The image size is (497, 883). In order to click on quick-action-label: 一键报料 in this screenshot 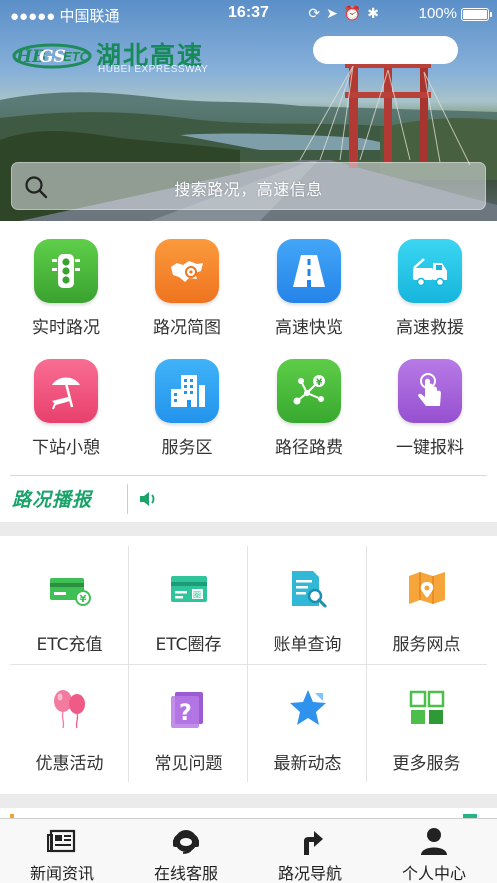, I will do `click(430, 448)`.